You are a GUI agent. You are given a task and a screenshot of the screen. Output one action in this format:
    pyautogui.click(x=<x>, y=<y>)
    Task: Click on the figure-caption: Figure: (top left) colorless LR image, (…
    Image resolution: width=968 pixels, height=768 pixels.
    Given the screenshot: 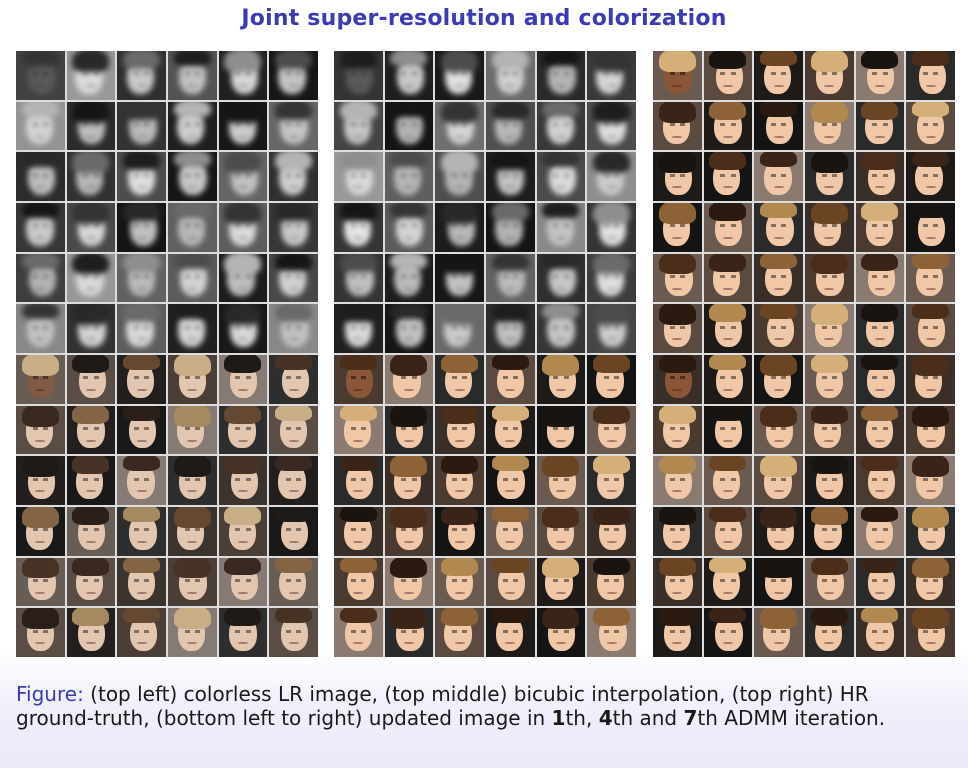 What is the action you would take?
    pyautogui.click(x=481, y=706)
    